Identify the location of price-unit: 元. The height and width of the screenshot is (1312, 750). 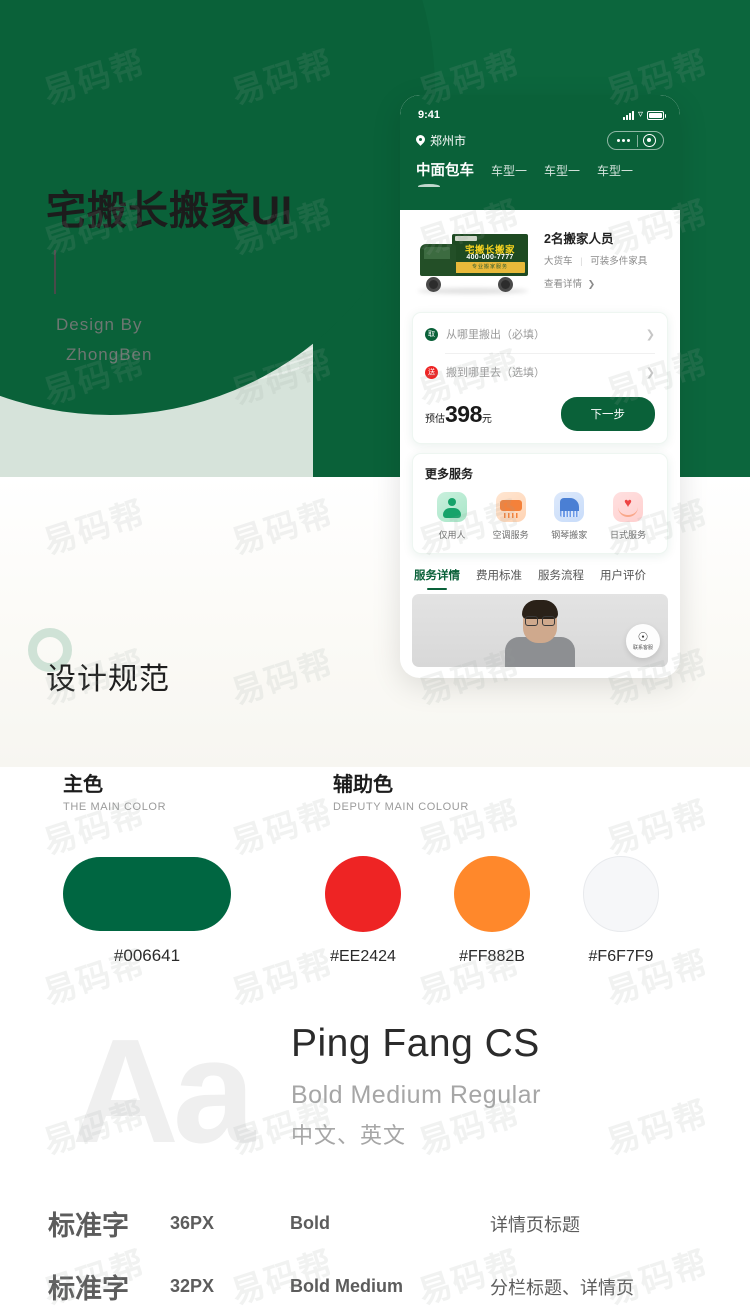
(486, 419).